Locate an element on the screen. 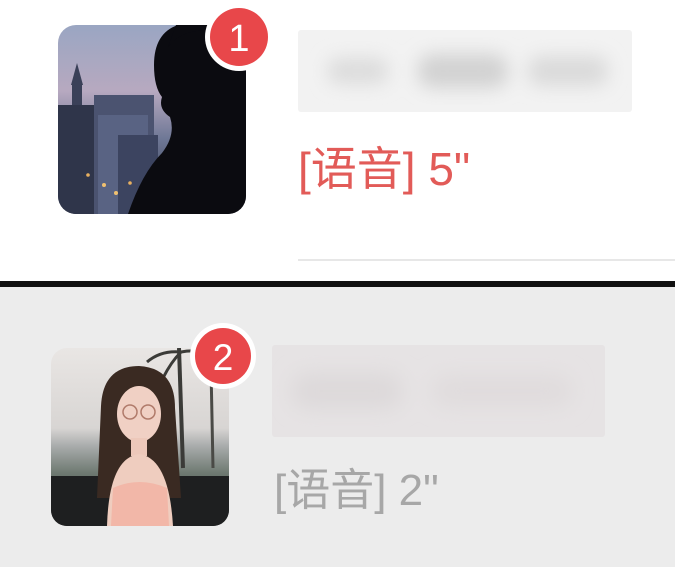  unread-count: 2 is located at coordinates (223, 357).